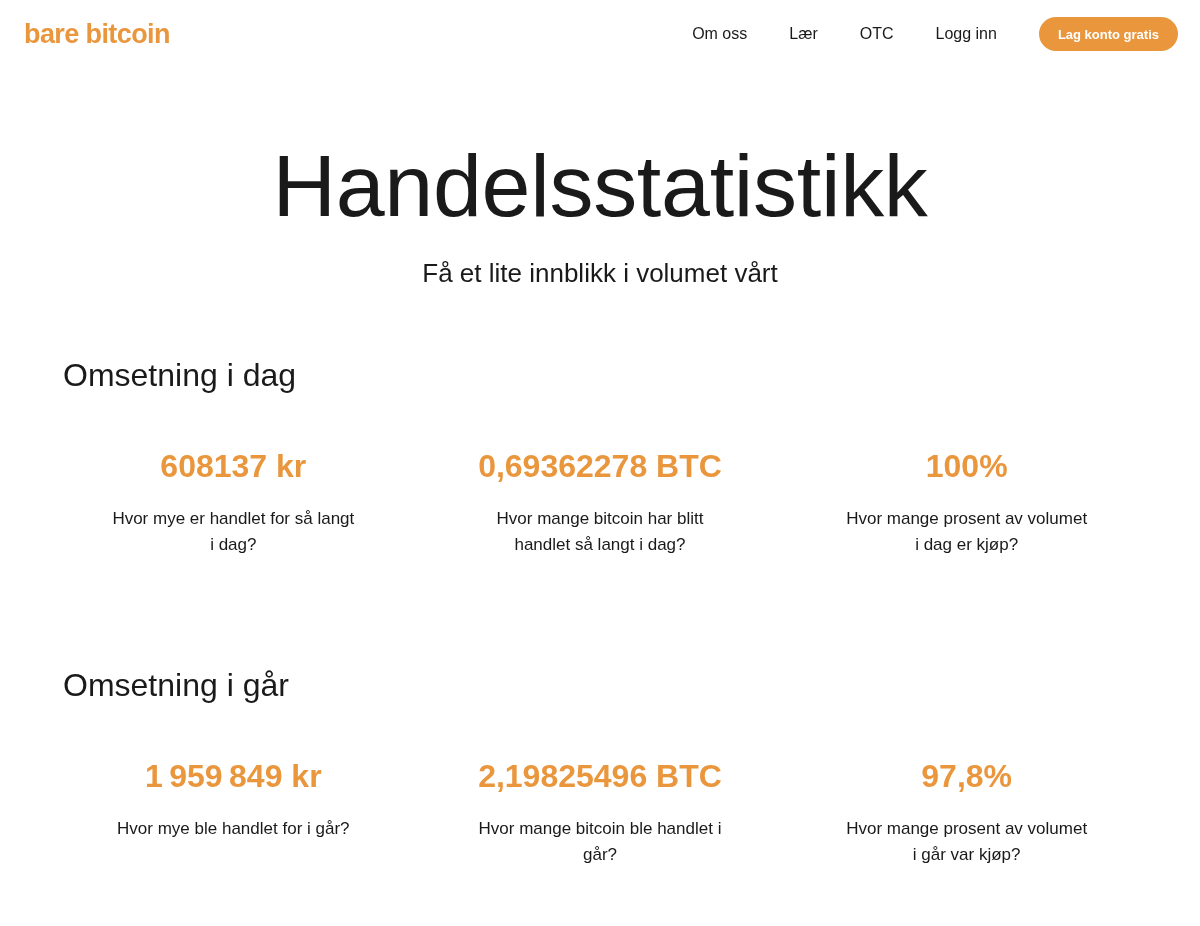 This screenshot has height=926, width=1200. I want to click on stat-description: Hvor mye er handlet for så langt i dag?, so click(233, 532).